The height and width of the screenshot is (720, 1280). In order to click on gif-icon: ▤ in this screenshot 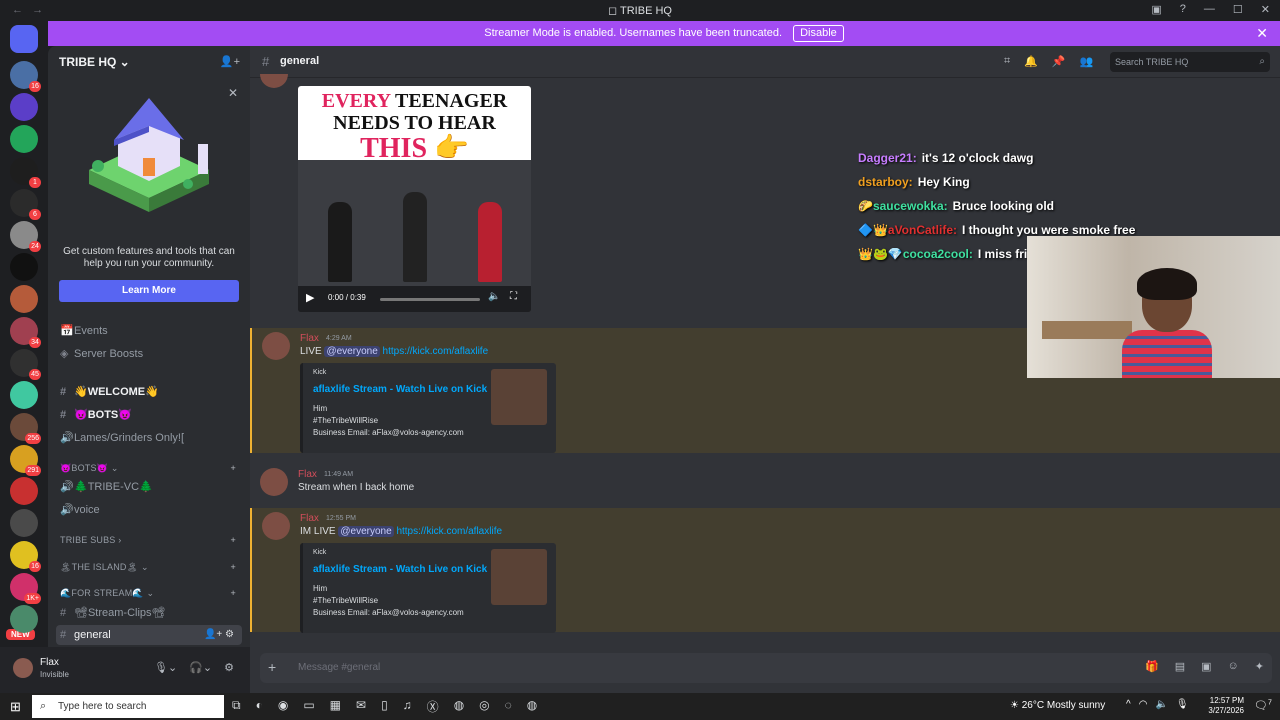, I will do `click(1180, 666)`.